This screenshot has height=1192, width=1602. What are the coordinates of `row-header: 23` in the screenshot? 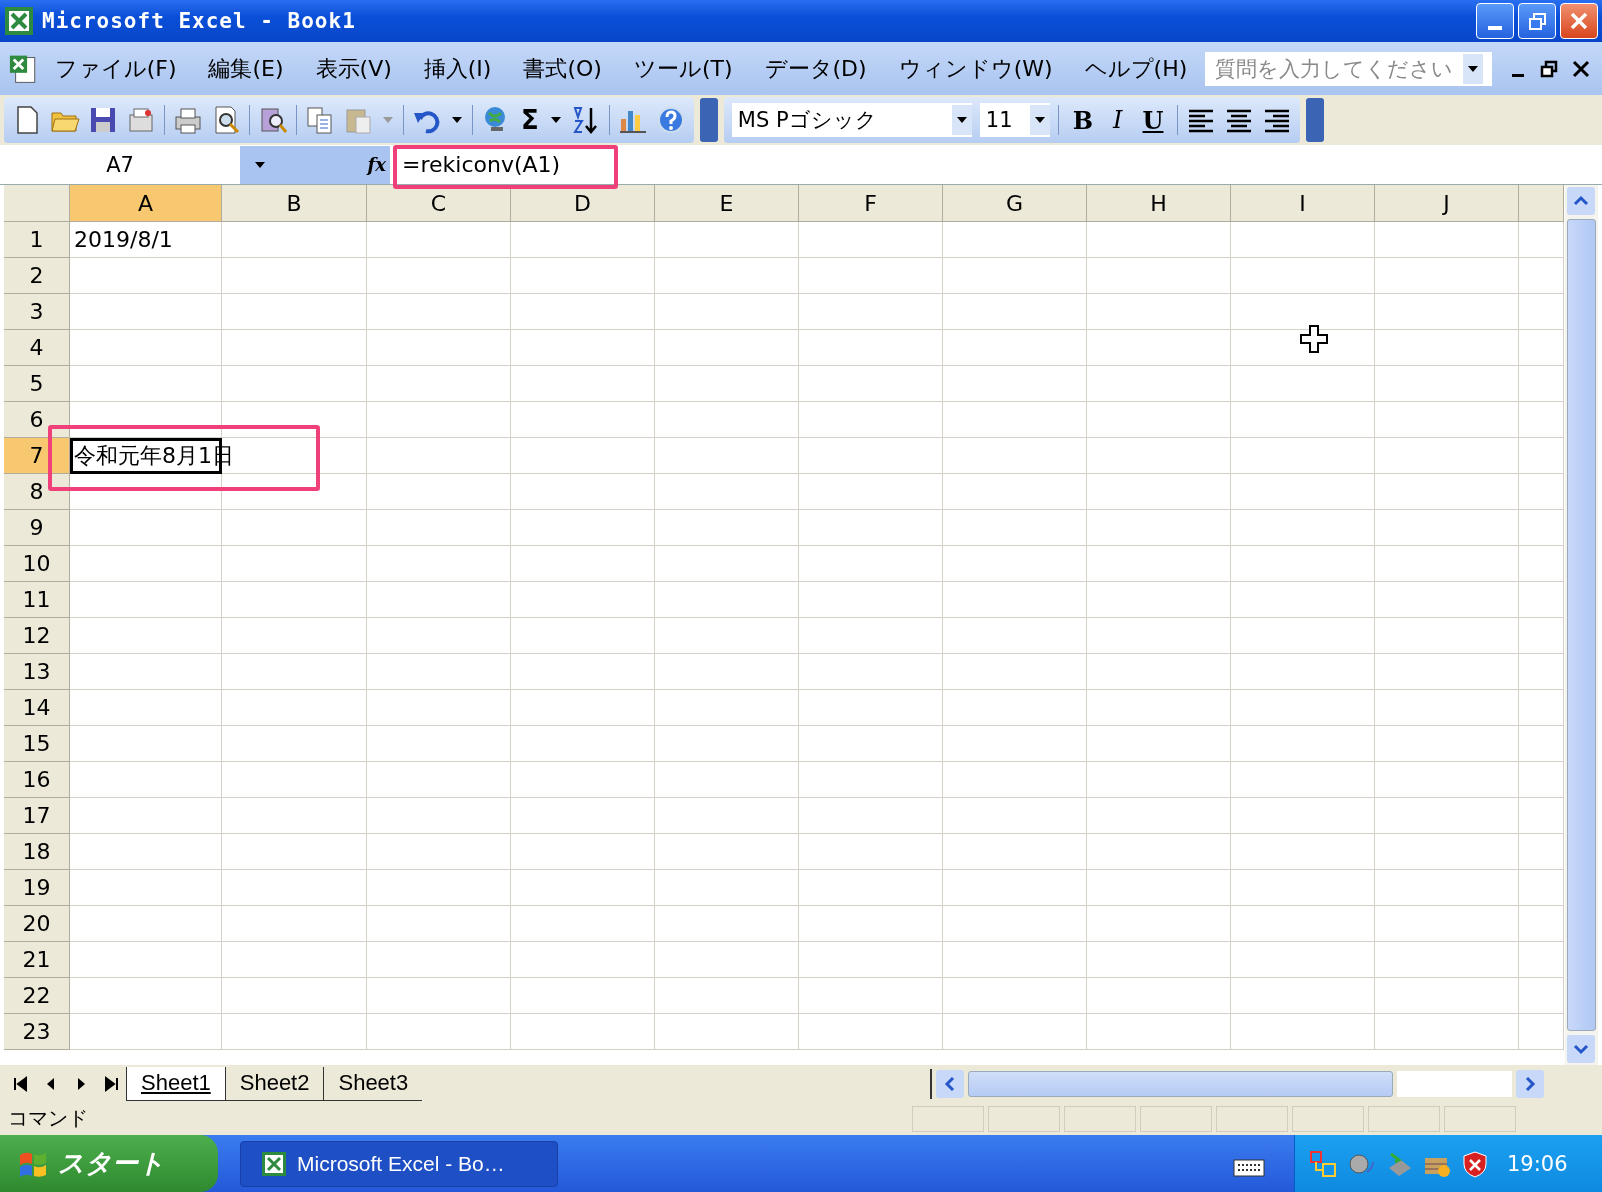 It's located at (37, 1032).